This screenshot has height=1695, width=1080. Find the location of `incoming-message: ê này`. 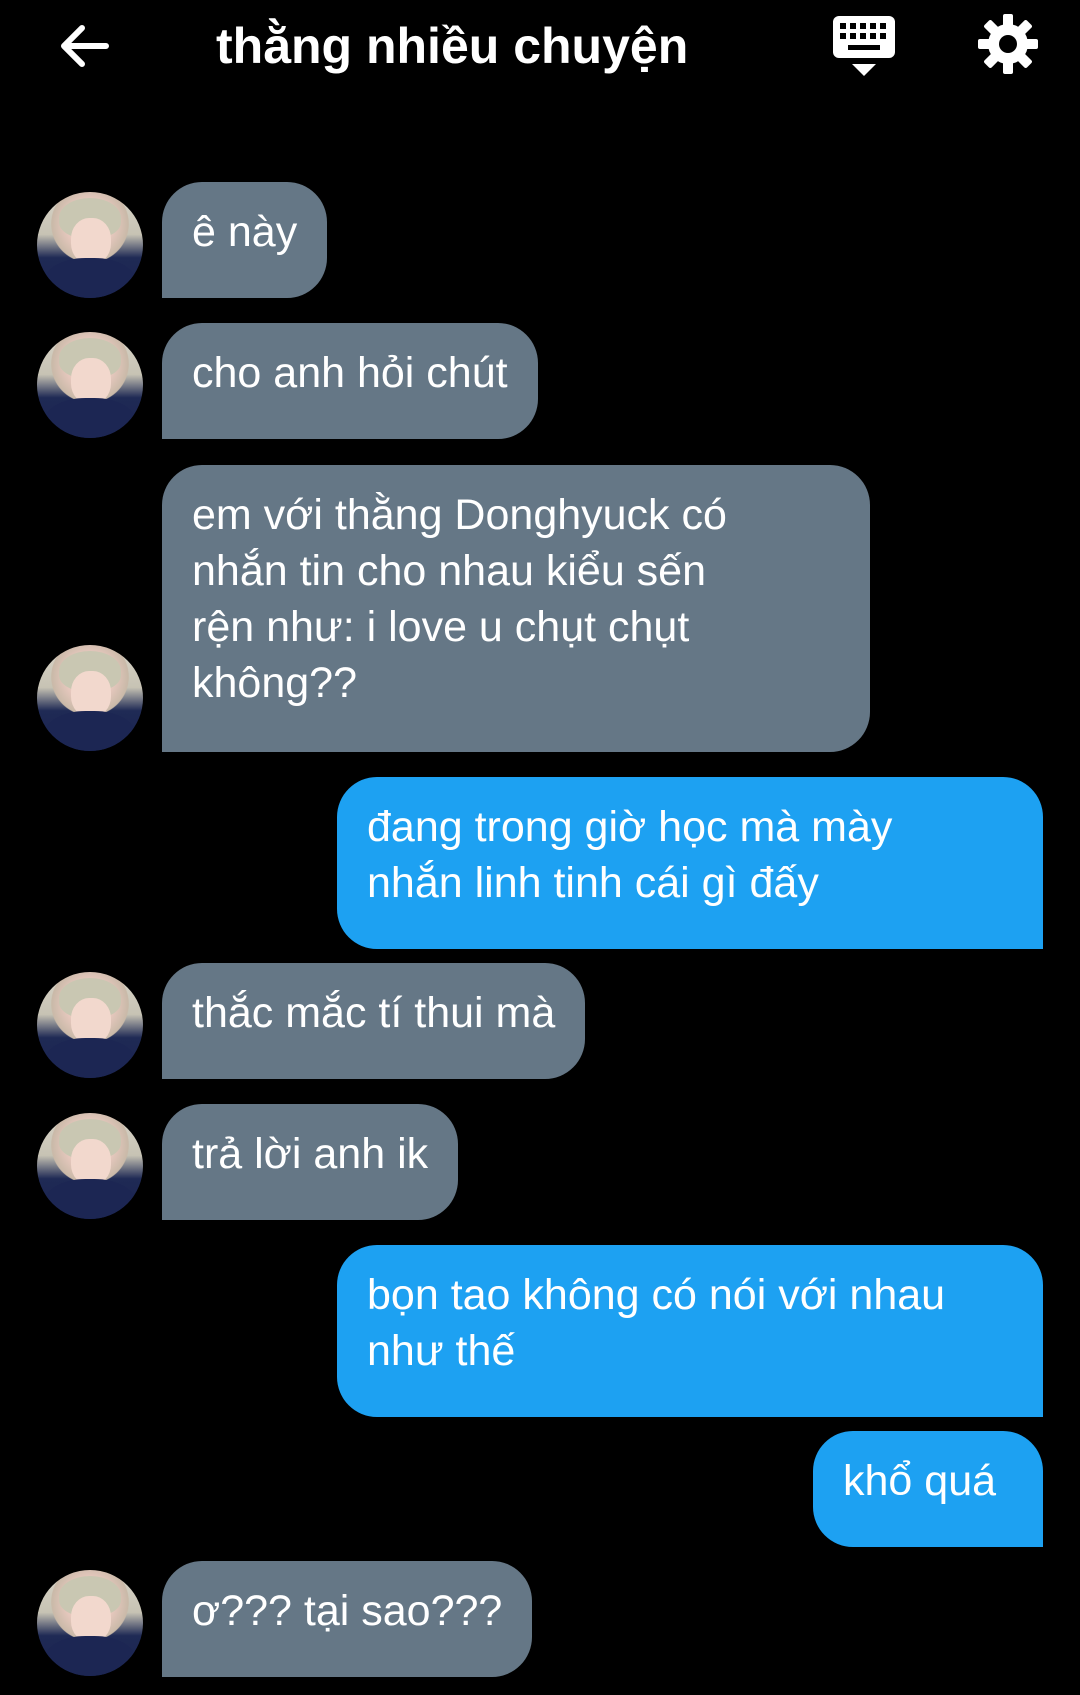

incoming-message: ê này is located at coordinates (245, 240).